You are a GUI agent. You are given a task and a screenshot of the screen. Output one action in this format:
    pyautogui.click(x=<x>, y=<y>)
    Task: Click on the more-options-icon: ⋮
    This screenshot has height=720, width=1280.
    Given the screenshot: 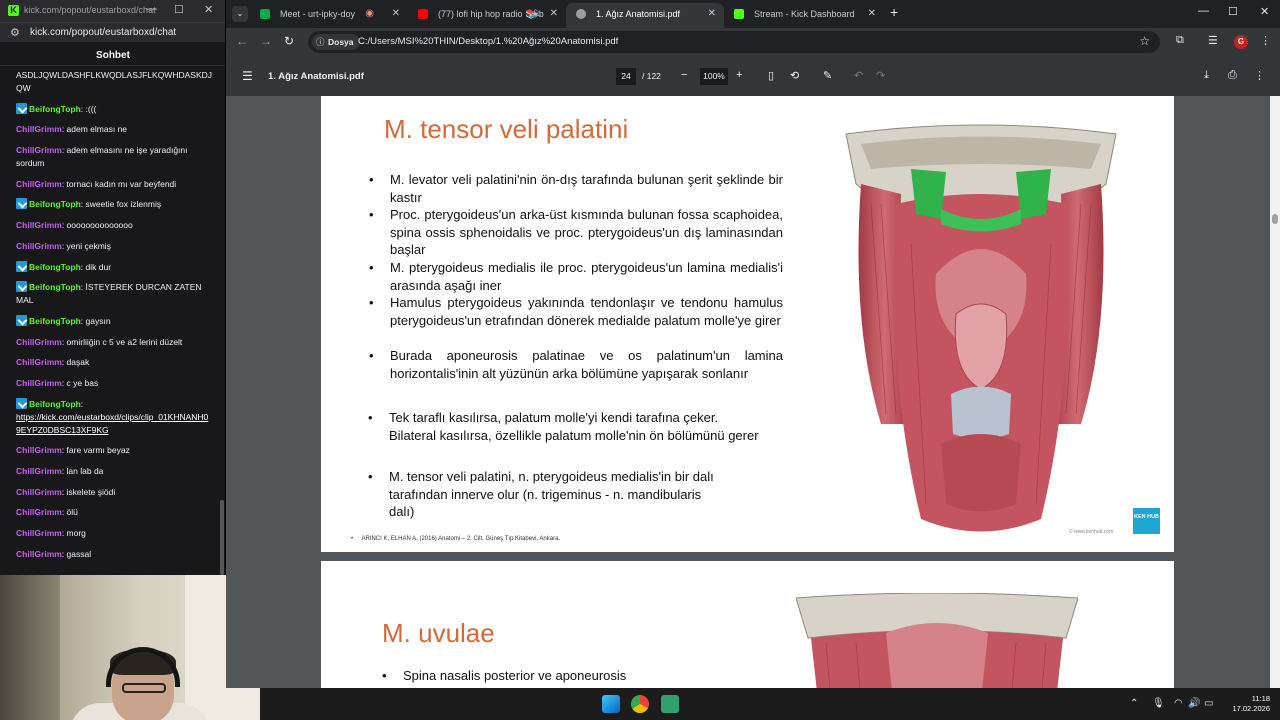 What is the action you would take?
    pyautogui.click(x=1259, y=75)
    